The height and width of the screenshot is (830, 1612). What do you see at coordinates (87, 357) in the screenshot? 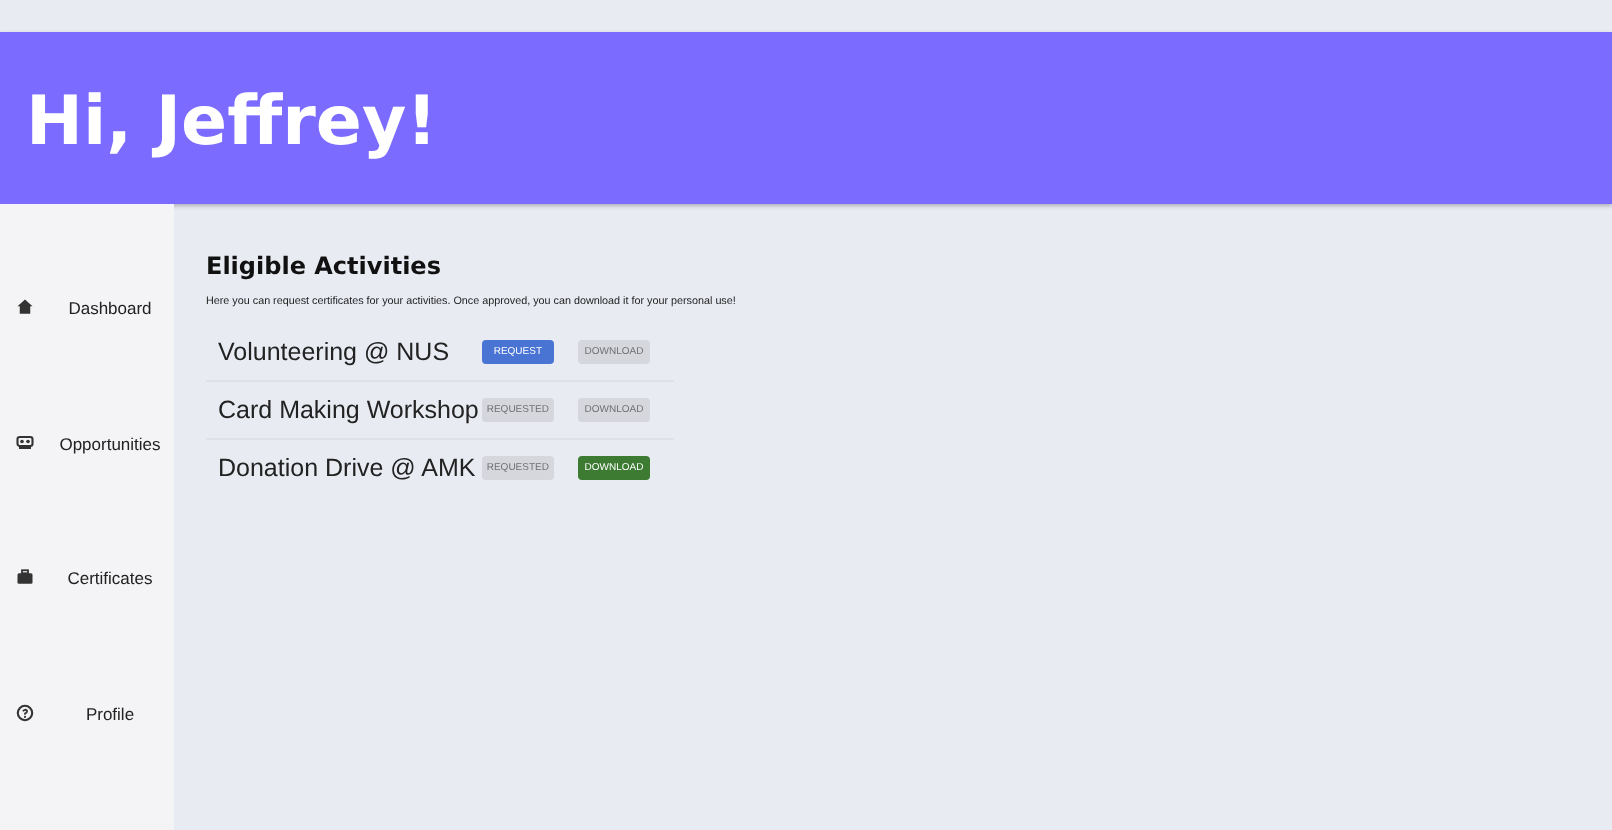
I see `sidebar-item: Dashboard` at bounding box center [87, 357].